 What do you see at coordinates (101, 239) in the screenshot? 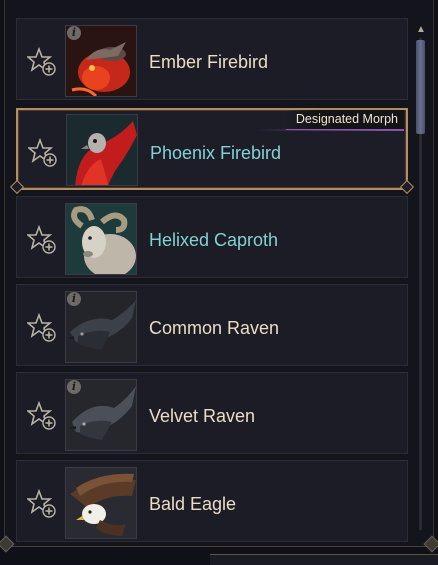
I see `helixed-caproth-portrait` at bounding box center [101, 239].